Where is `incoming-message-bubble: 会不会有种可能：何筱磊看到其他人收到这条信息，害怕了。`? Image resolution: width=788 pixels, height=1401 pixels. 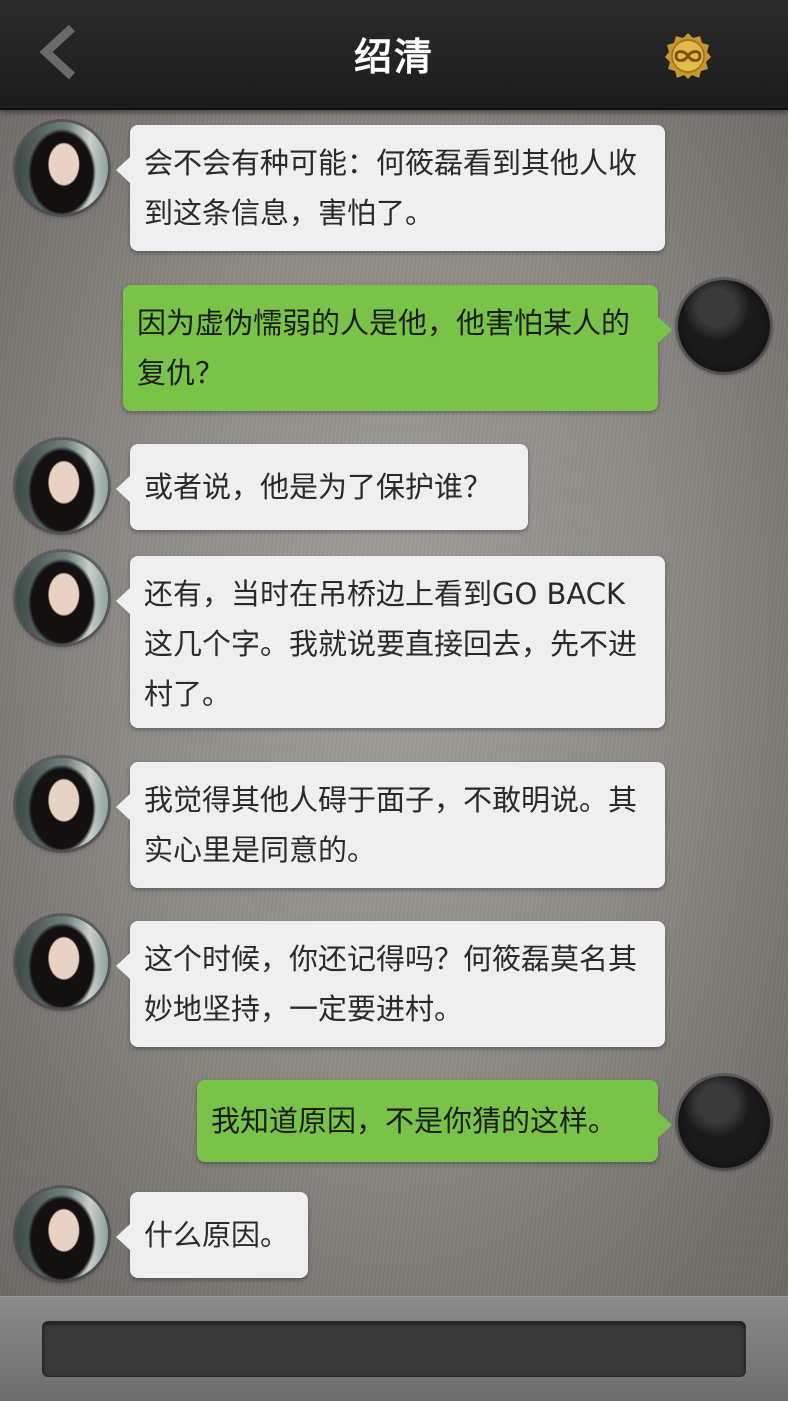
incoming-message-bubble: 会不会有种可能：何筱磊看到其他人收到这条信息，害怕了。 is located at coordinates (390, 188).